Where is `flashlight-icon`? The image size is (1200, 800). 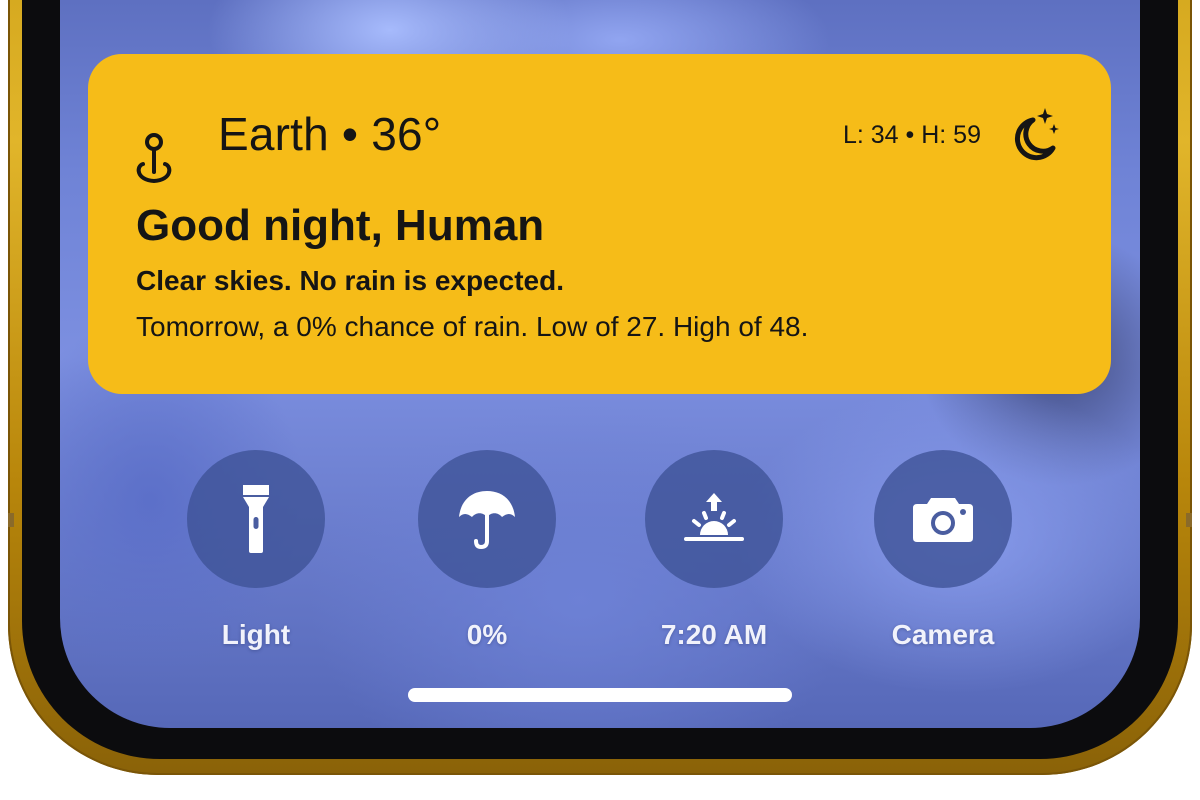
flashlight-icon is located at coordinates (256, 519).